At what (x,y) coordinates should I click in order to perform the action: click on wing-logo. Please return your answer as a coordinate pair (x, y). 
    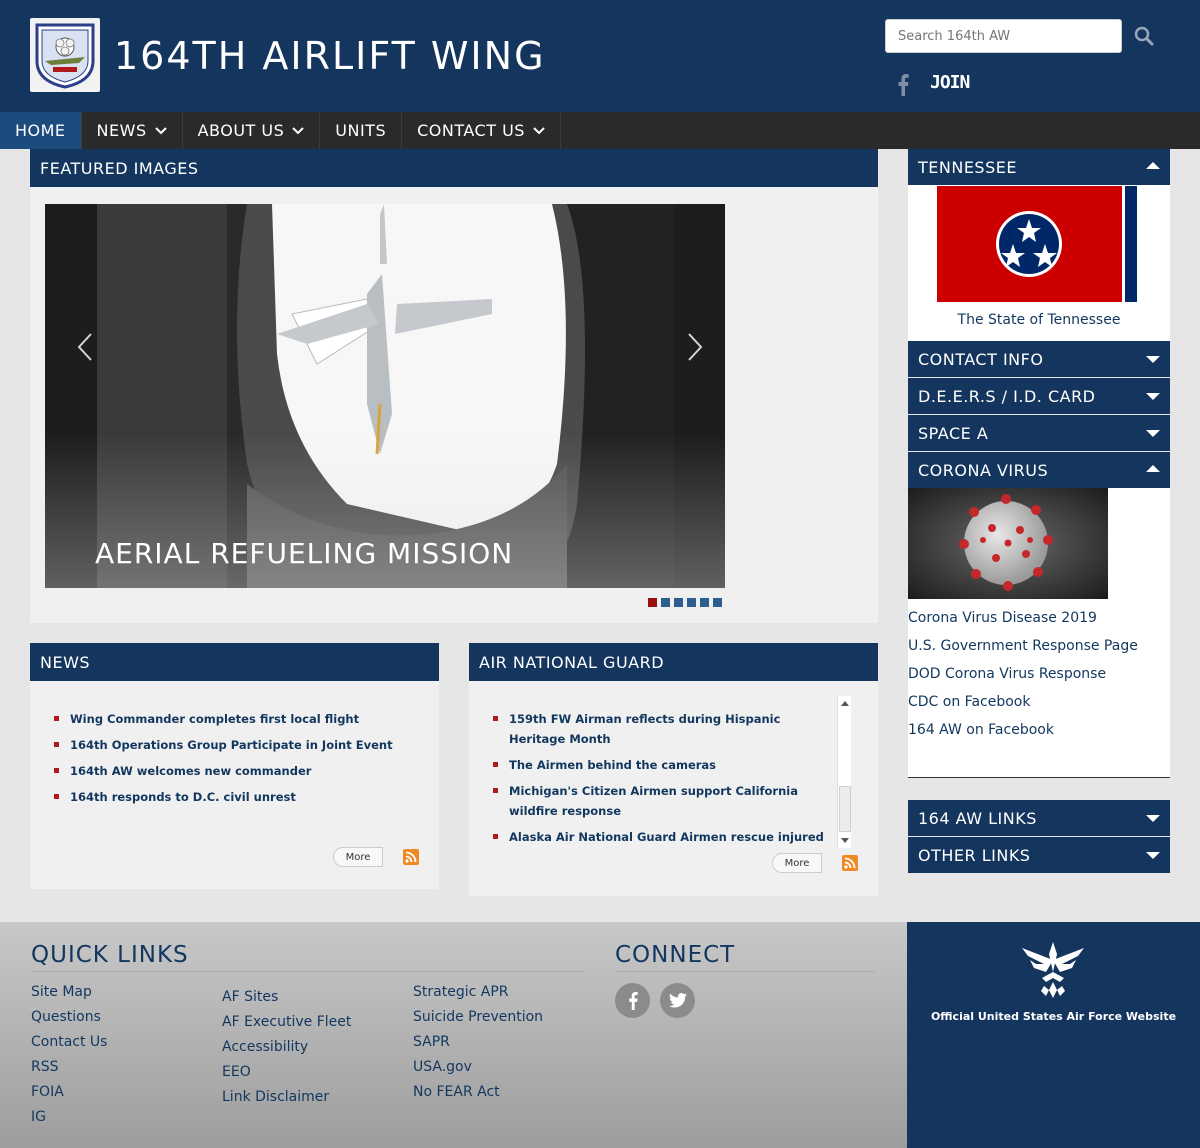
    Looking at the image, I should click on (65, 55).